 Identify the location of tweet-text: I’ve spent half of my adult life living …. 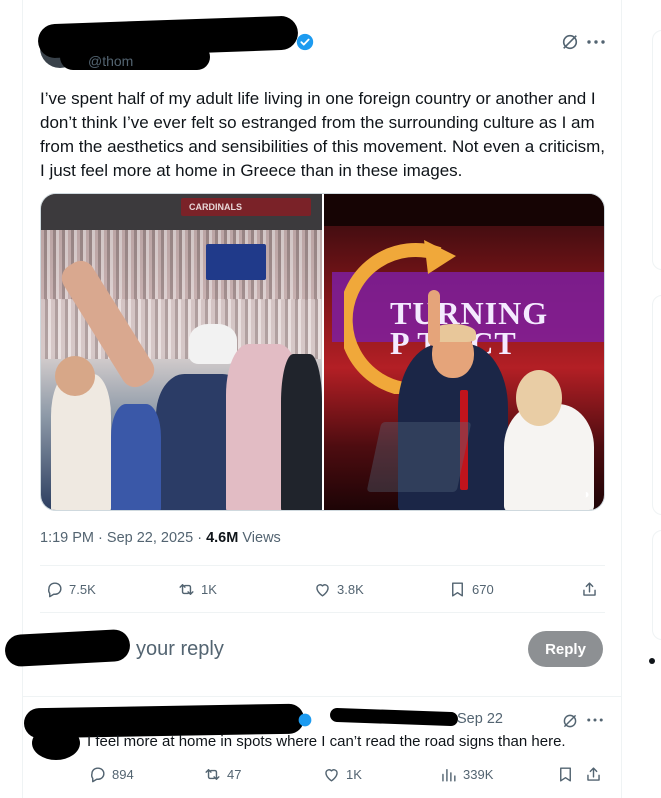
(323, 134).